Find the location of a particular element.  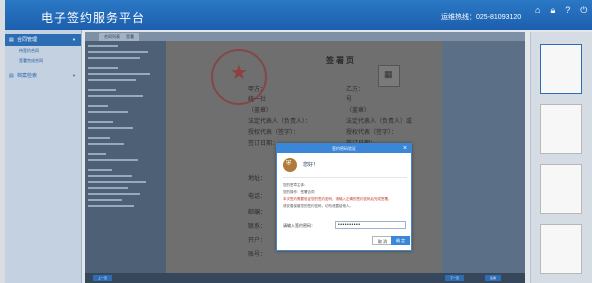

doc-row-left: 授权代表（签字）： is located at coordinates (274, 133).